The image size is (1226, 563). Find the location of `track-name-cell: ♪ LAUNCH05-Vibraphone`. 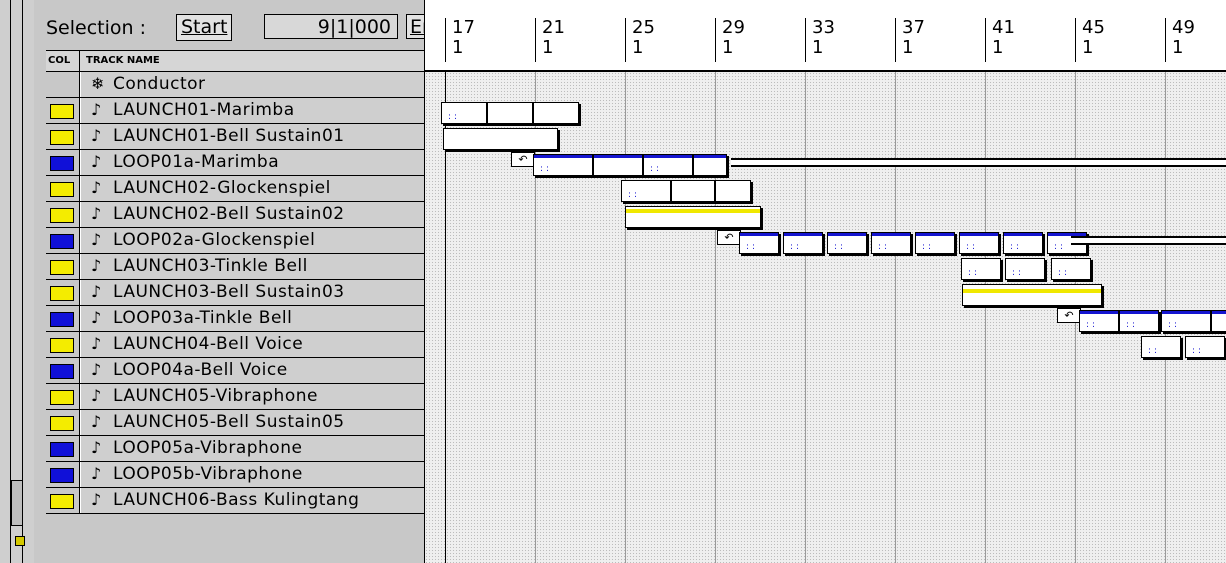

track-name-cell: ♪ LAUNCH05-Vibraphone is located at coordinates (252, 396).